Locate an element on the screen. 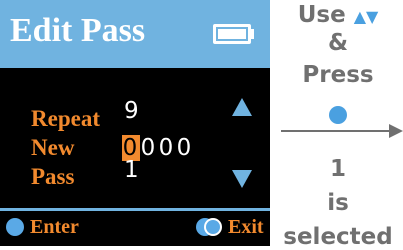 This screenshot has width=403, height=250. arrow-line is located at coordinates (336, 131).